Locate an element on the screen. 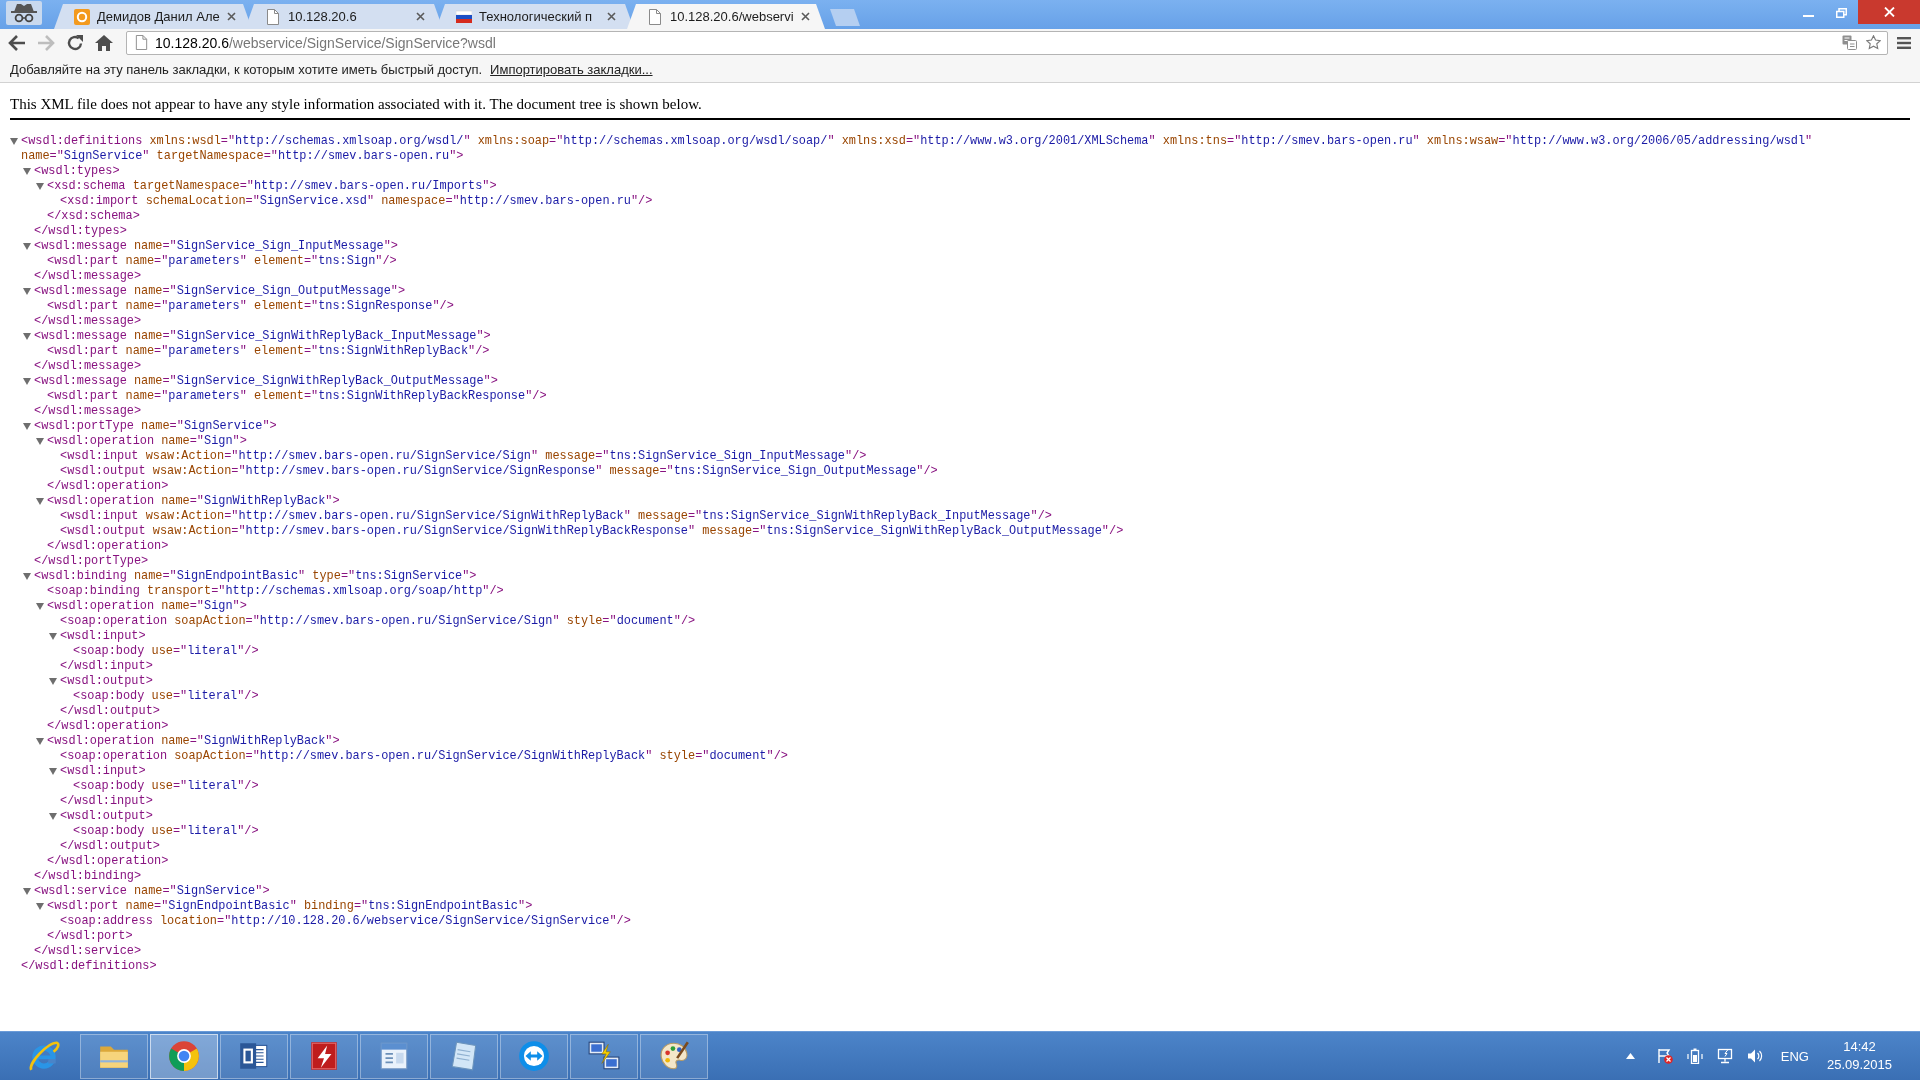  double-arrow-circle-icon is located at coordinates (534, 1056).